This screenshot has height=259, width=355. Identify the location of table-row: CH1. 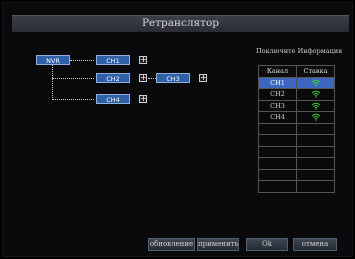
(296, 82).